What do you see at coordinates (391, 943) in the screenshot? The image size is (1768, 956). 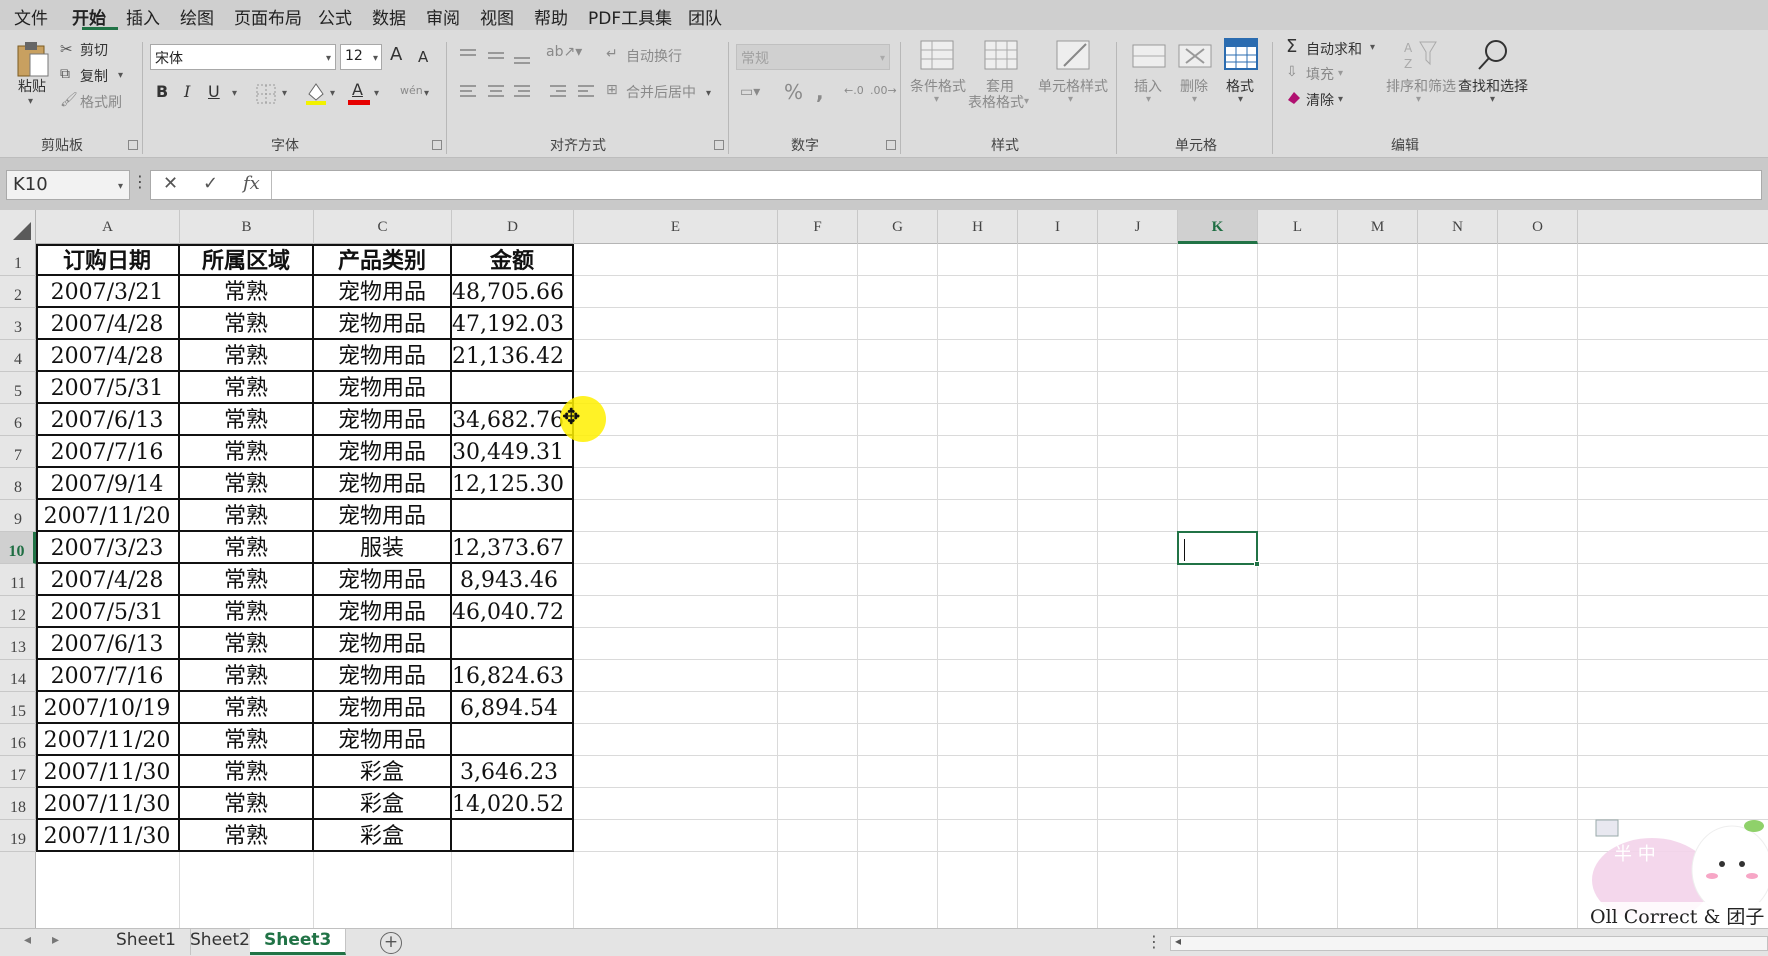 I see `add-sheet-icon: +` at bounding box center [391, 943].